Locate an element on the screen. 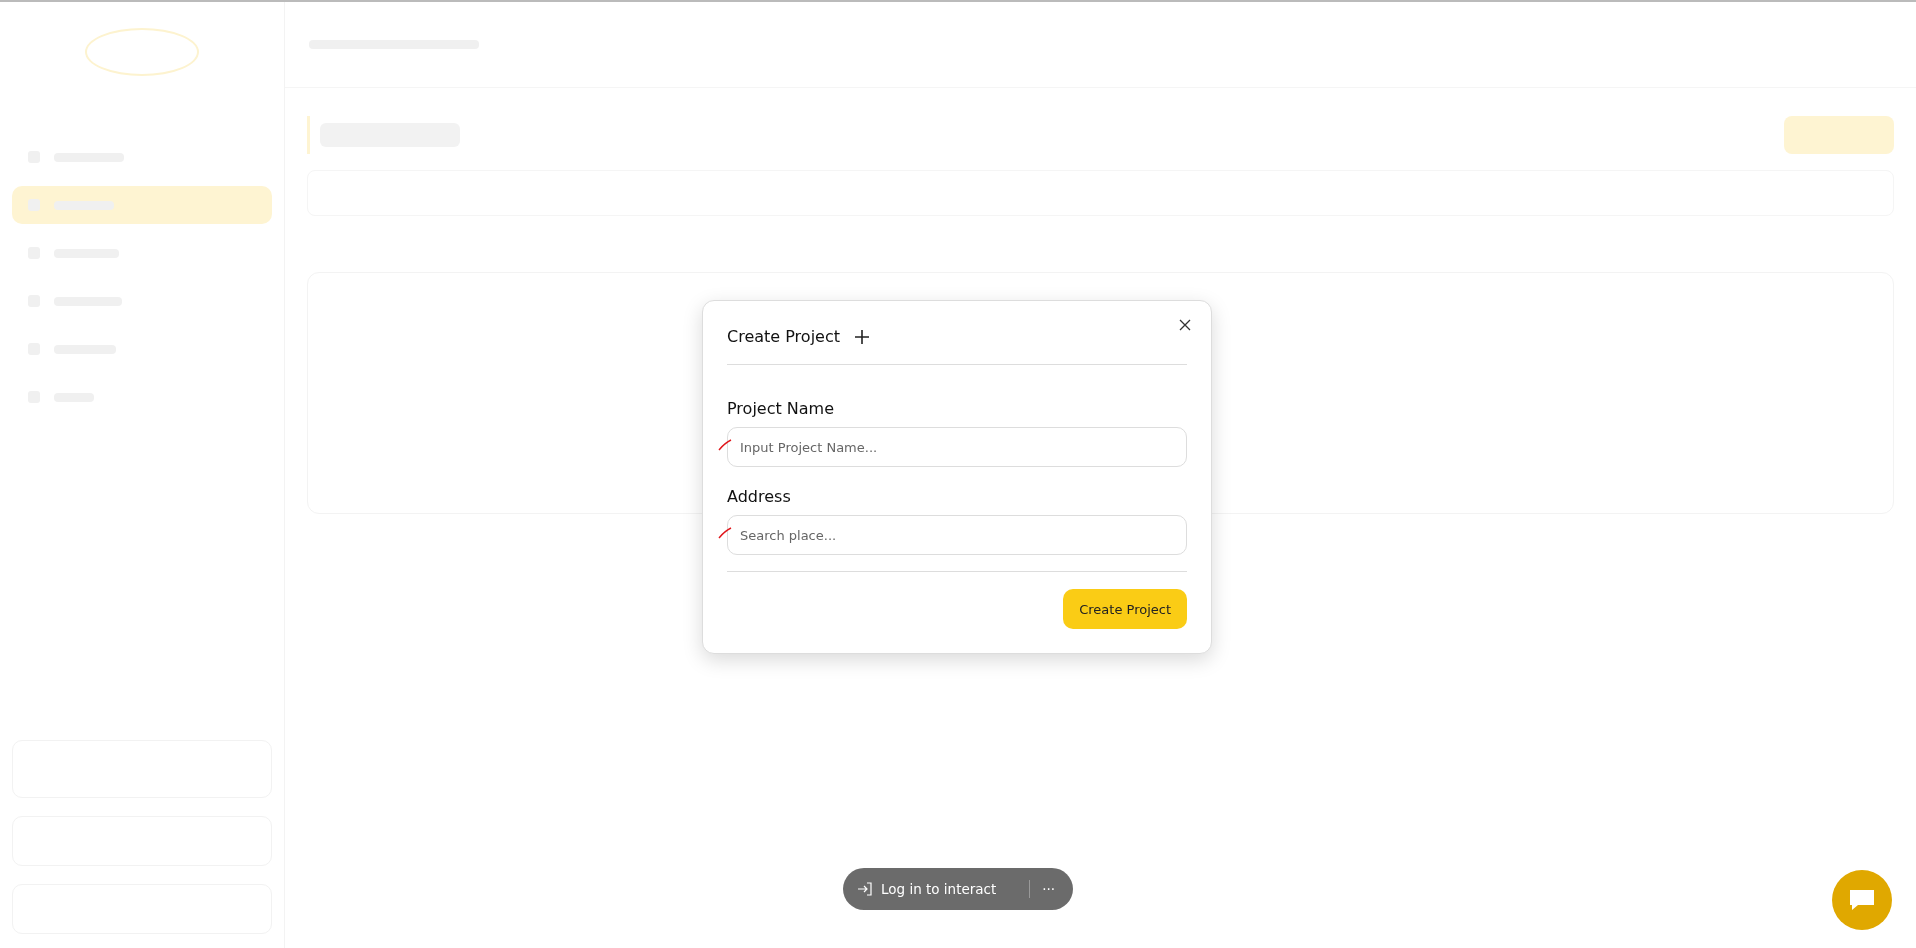 The height and width of the screenshot is (948, 1916). plus-icon is located at coordinates (862, 336).